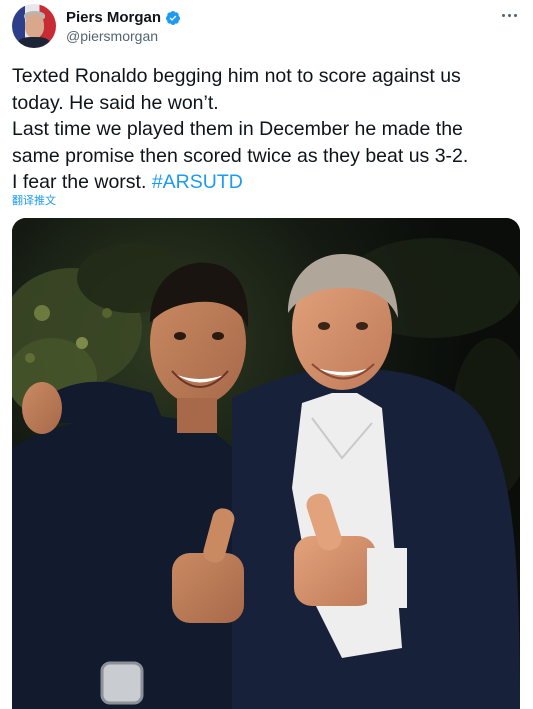 The image size is (533, 709). I want to click on tweet-header: Piers Morgan @piersmorgan, so click(266, 28).